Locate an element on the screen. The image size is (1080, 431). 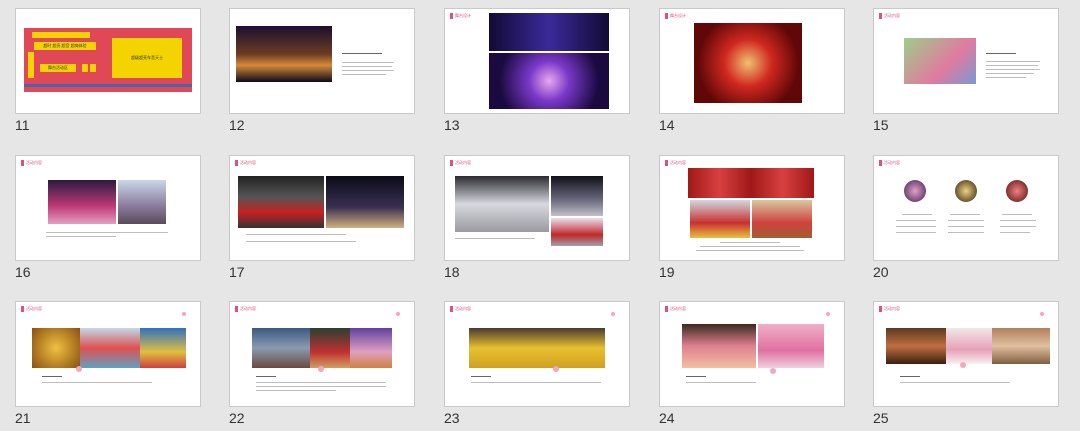
slide-canvas is located at coordinates (322, 61).